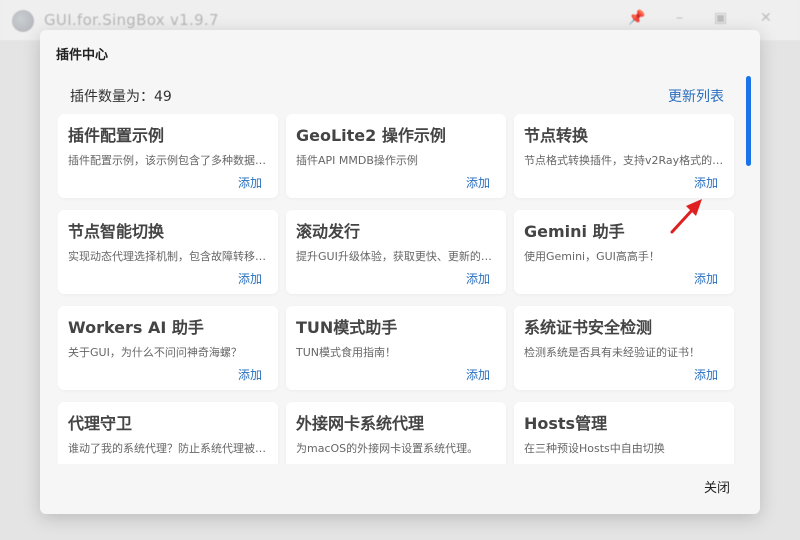 This screenshot has height=540, width=800. I want to click on plugin-desc: 谁动了我的系统代理？防止系统代理被篡改, so click(169, 448).